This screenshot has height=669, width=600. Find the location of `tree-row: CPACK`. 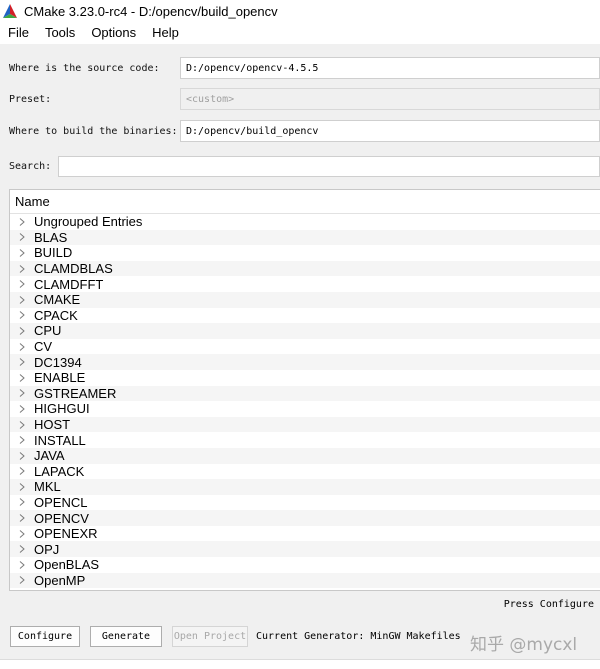

tree-row: CPACK is located at coordinates (305, 316).